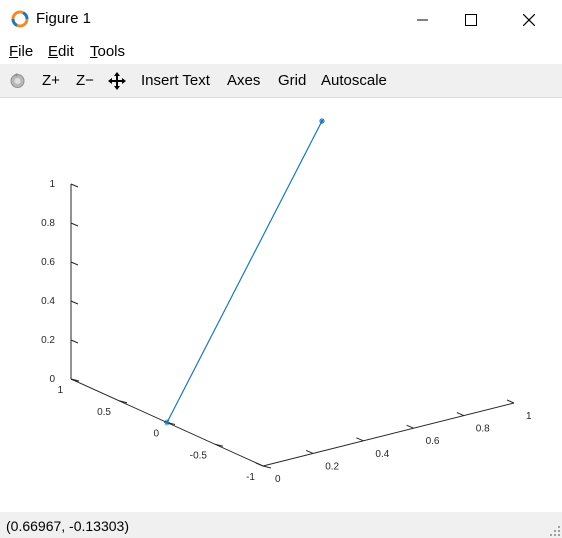 This screenshot has width=562, height=538. Describe the element at coordinates (48, 340) in the screenshot. I see `z-tick-label: 0.2` at that location.